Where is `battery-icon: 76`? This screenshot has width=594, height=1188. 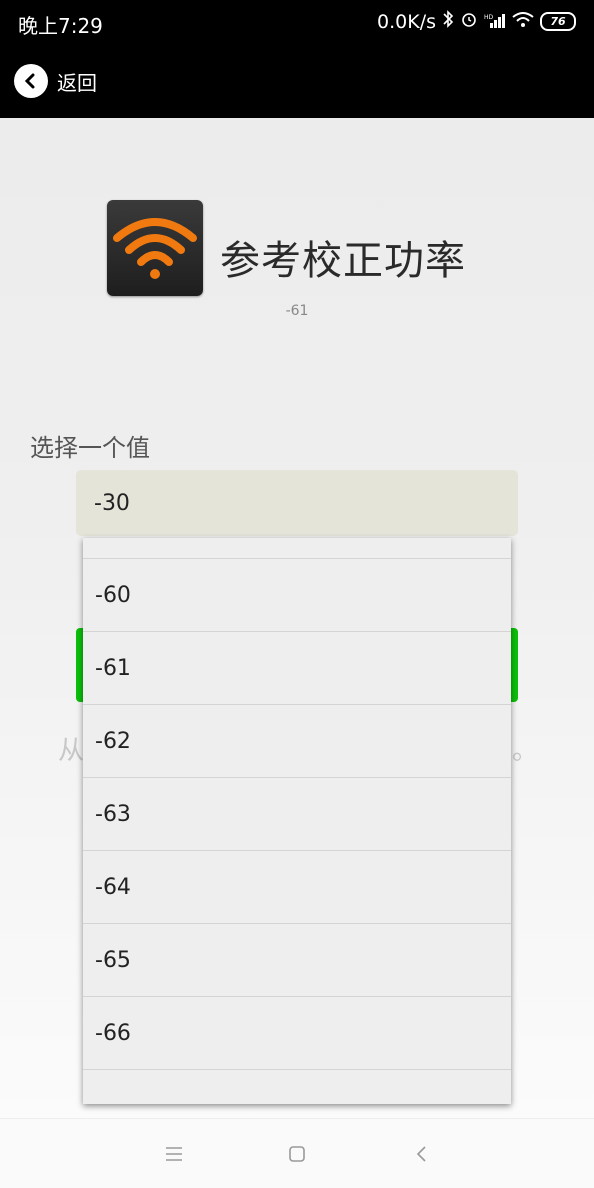
battery-icon: 76 is located at coordinates (558, 21).